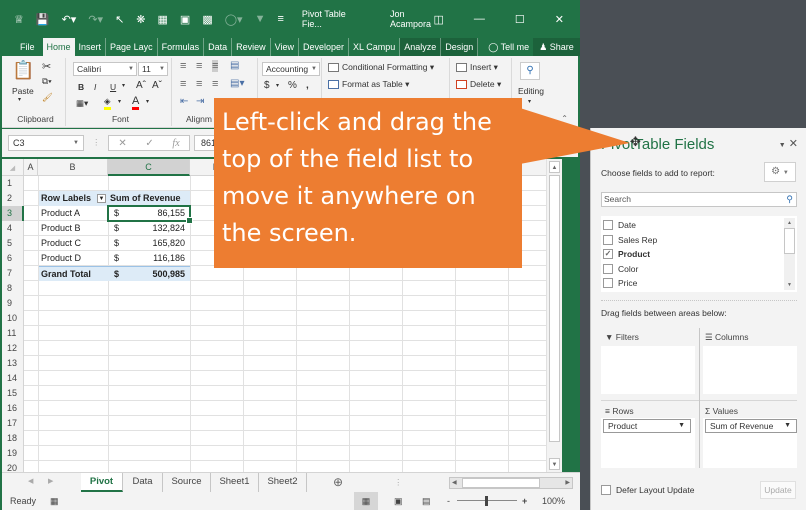 Image resolution: width=806 pixels, height=510 pixels. Describe the element at coordinates (486, 501) in the screenshot. I see `zoom-slider-thumb` at that location.